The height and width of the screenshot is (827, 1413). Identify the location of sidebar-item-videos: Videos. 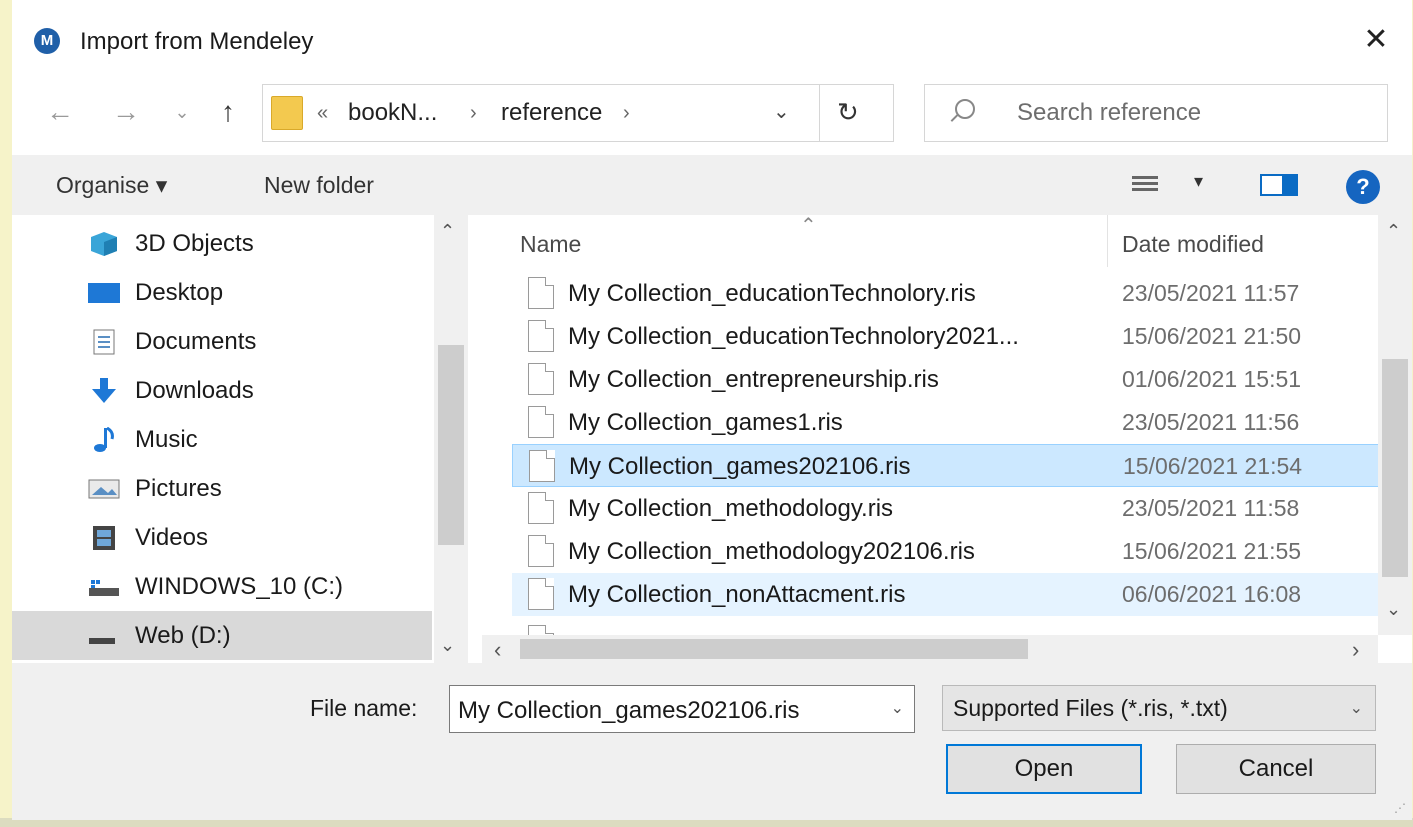
(222, 537).